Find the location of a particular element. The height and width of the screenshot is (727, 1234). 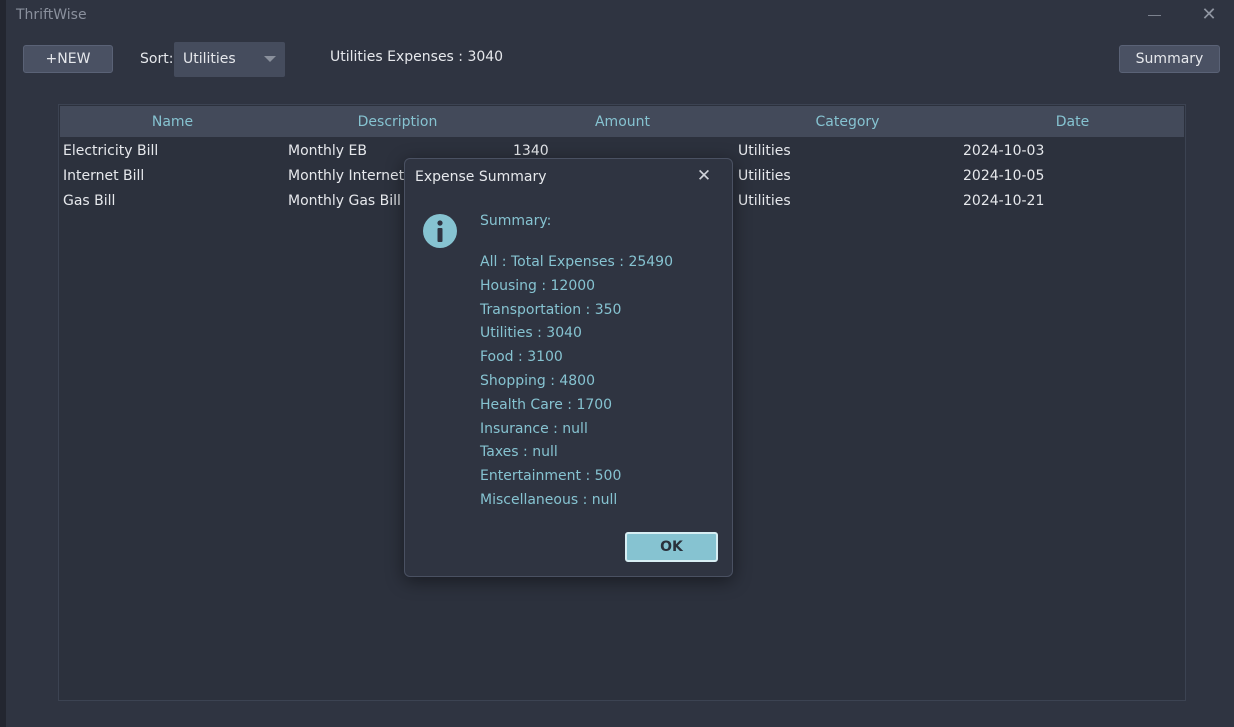

chevron-down-icon is located at coordinates (270, 59).